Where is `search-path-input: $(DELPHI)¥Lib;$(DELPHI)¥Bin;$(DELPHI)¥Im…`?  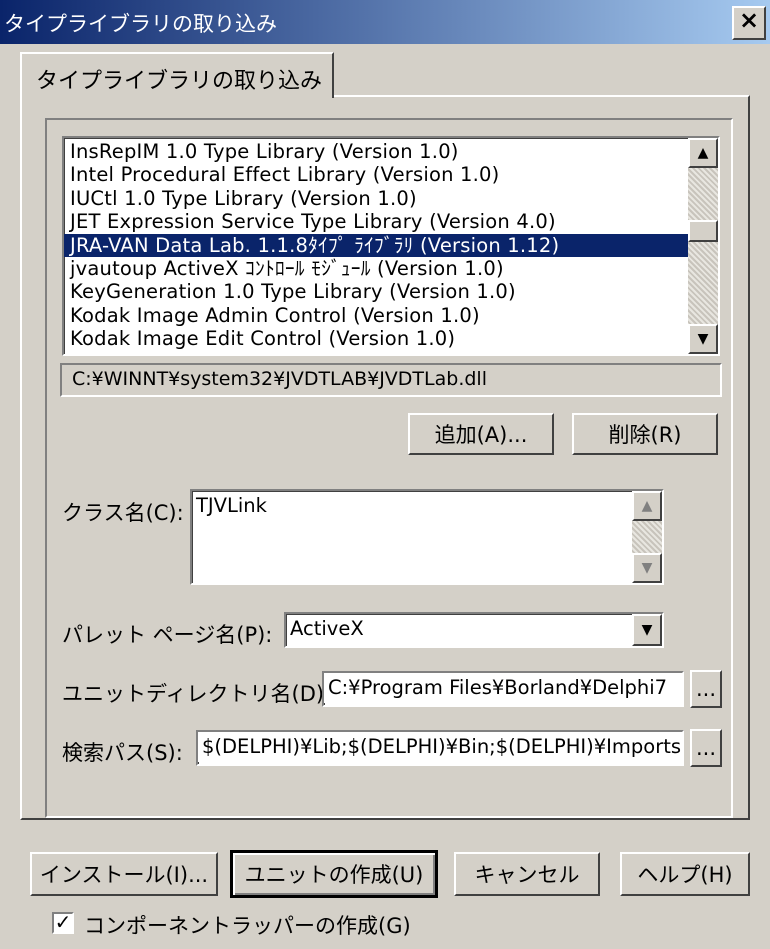 search-path-input: $(DELPHI)¥Lib;$(DELPHI)¥Bin;$(DELPHI)¥Im… is located at coordinates (440, 748).